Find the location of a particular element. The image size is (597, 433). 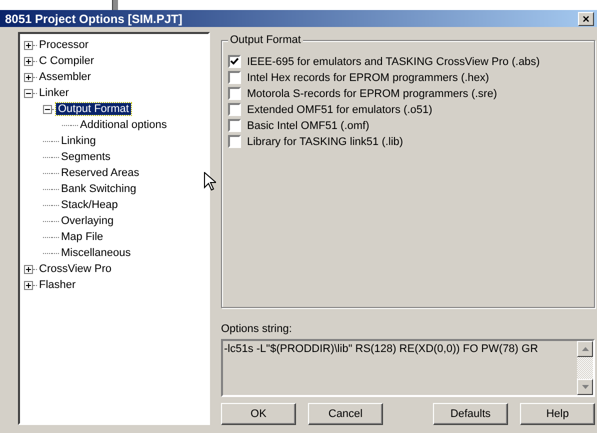

tree-item: Processor is located at coordinates (64, 45).